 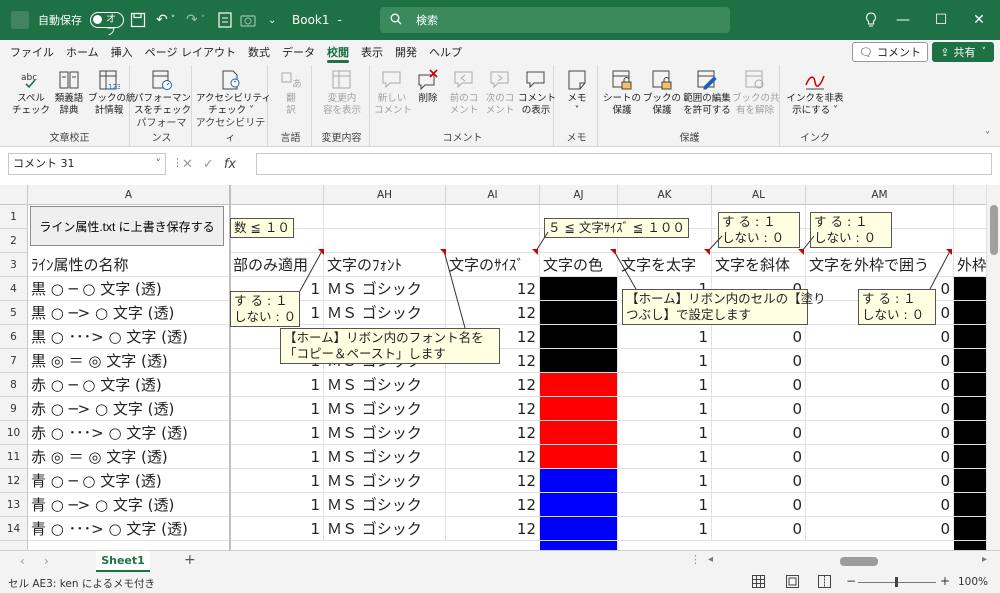 What do you see at coordinates (406, 52) in the screenshot?
I see `tab-developer: 開発` at bounding box center [406, 52].